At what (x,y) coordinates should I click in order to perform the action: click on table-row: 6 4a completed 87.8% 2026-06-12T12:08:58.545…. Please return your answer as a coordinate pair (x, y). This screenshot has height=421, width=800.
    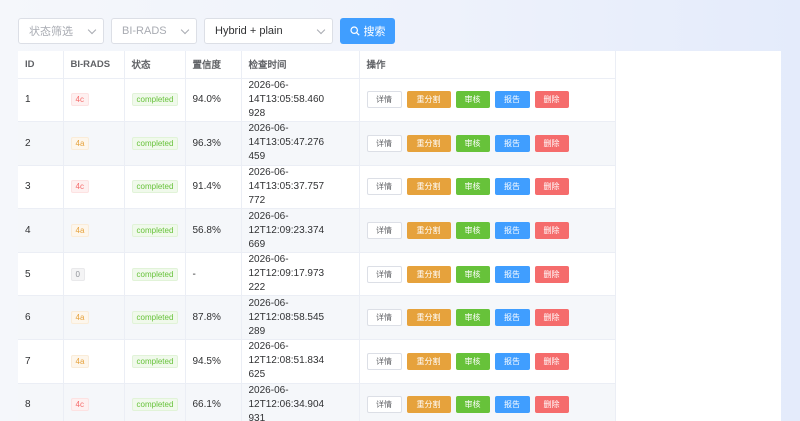
    Looking at the image, I should click on (317, 318).